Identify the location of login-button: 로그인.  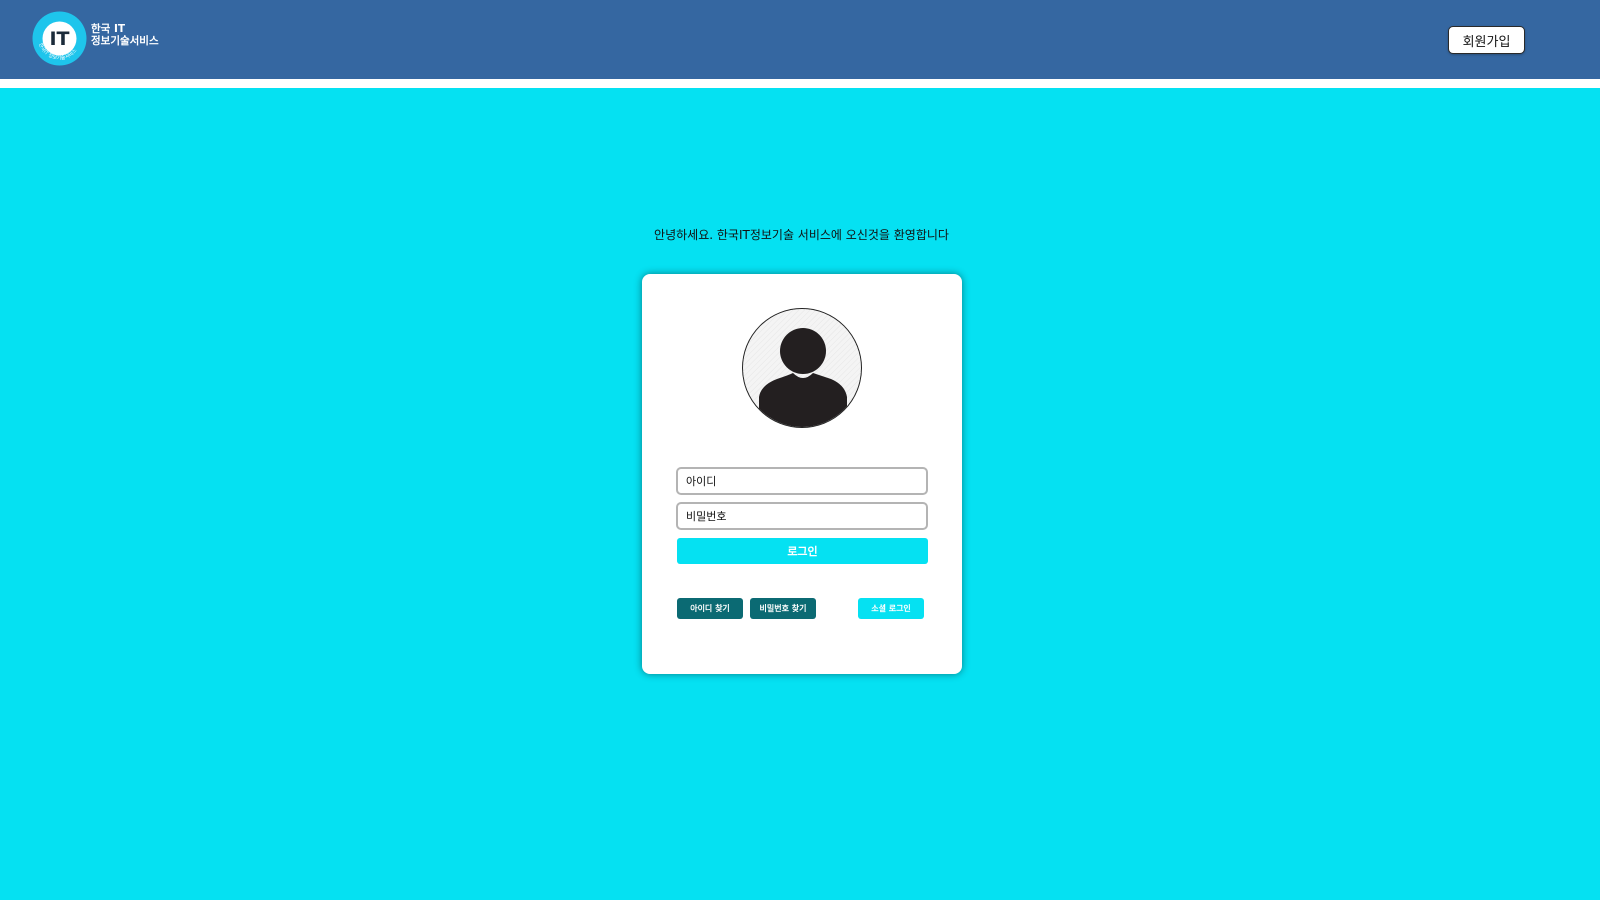
(802, 551).